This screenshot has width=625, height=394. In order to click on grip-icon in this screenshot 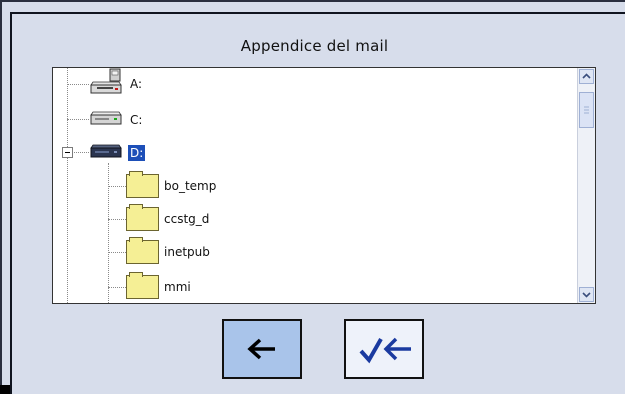, I will do `click(586, 110)`.